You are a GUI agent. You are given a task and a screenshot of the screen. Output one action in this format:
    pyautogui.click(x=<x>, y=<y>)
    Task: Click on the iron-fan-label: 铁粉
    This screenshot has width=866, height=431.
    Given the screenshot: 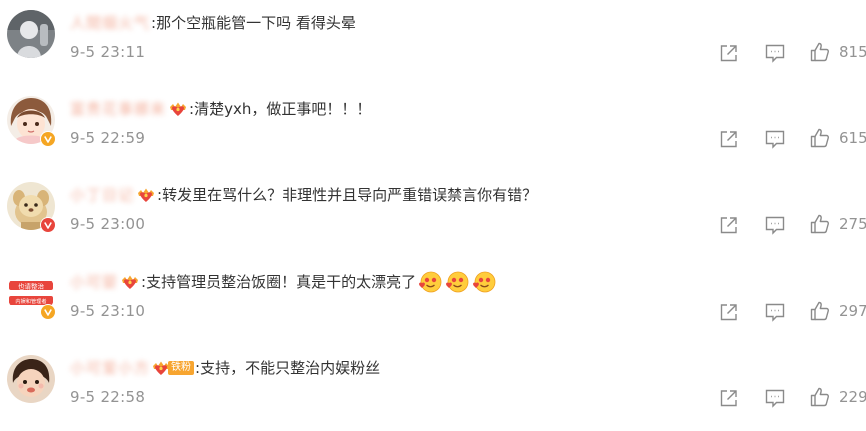 What is the action you would take?
    pyautogui.click(x=181, y=368)
    